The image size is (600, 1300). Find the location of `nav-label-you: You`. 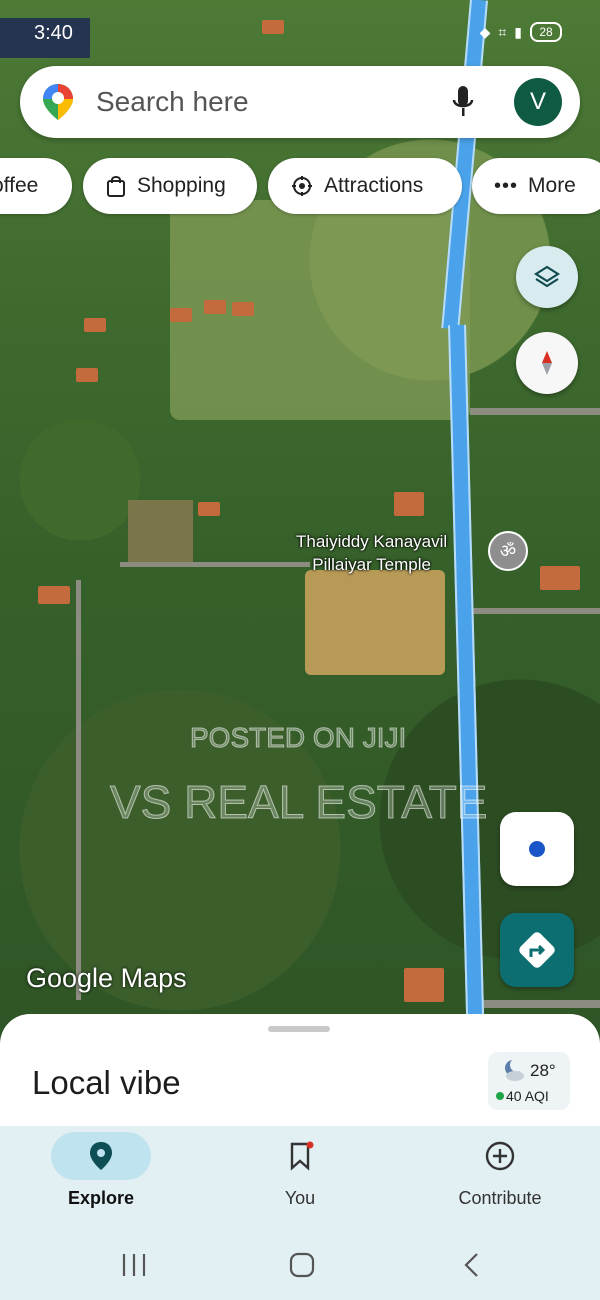

nav-label-you: You is located at coordinates (300, 1198).